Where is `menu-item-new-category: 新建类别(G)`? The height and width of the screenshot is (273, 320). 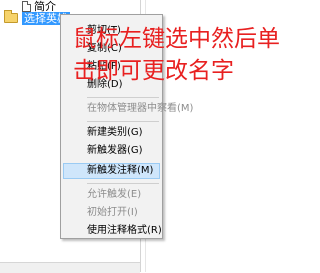
menu-item-new-category: 新建类别(G) is located at coordinates (115, 133).